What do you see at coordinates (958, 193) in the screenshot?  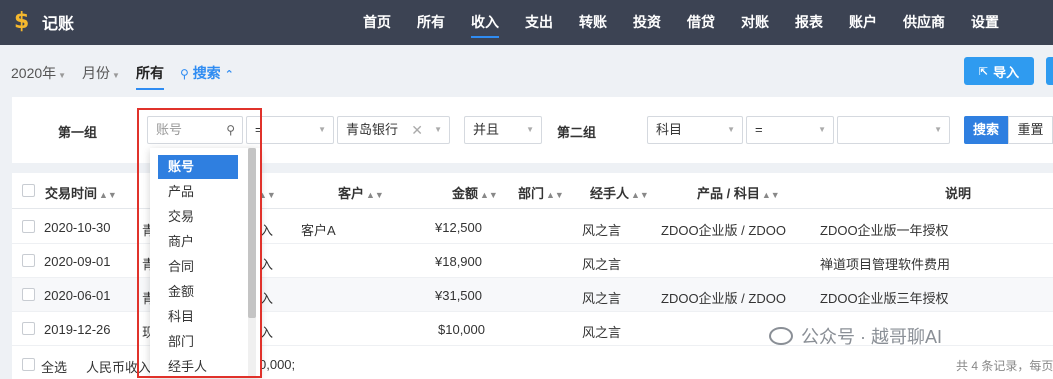 I see `column-header-desc: 说明` at bounding box center [958, 193].